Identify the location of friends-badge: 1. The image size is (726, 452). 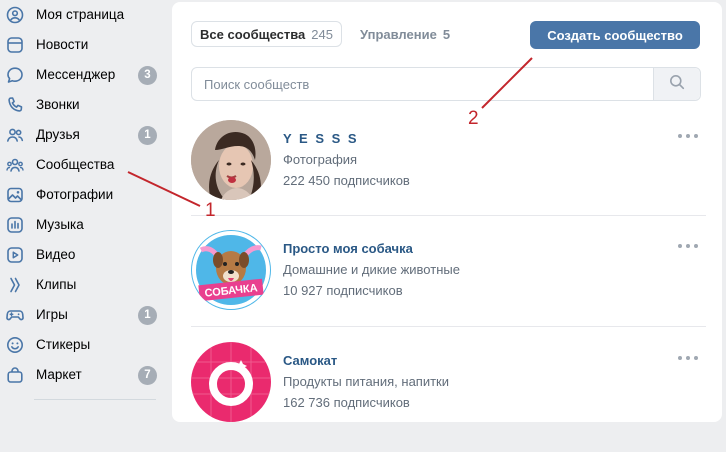
(147, 135).